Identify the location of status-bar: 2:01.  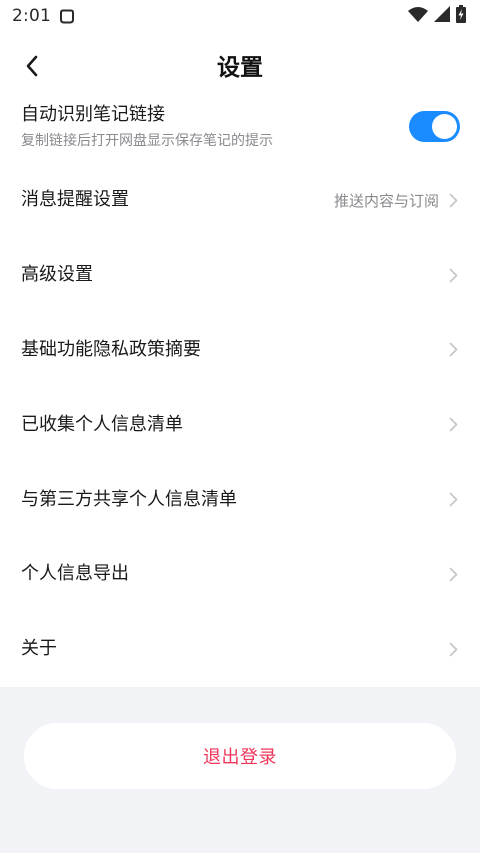
(240, 16).